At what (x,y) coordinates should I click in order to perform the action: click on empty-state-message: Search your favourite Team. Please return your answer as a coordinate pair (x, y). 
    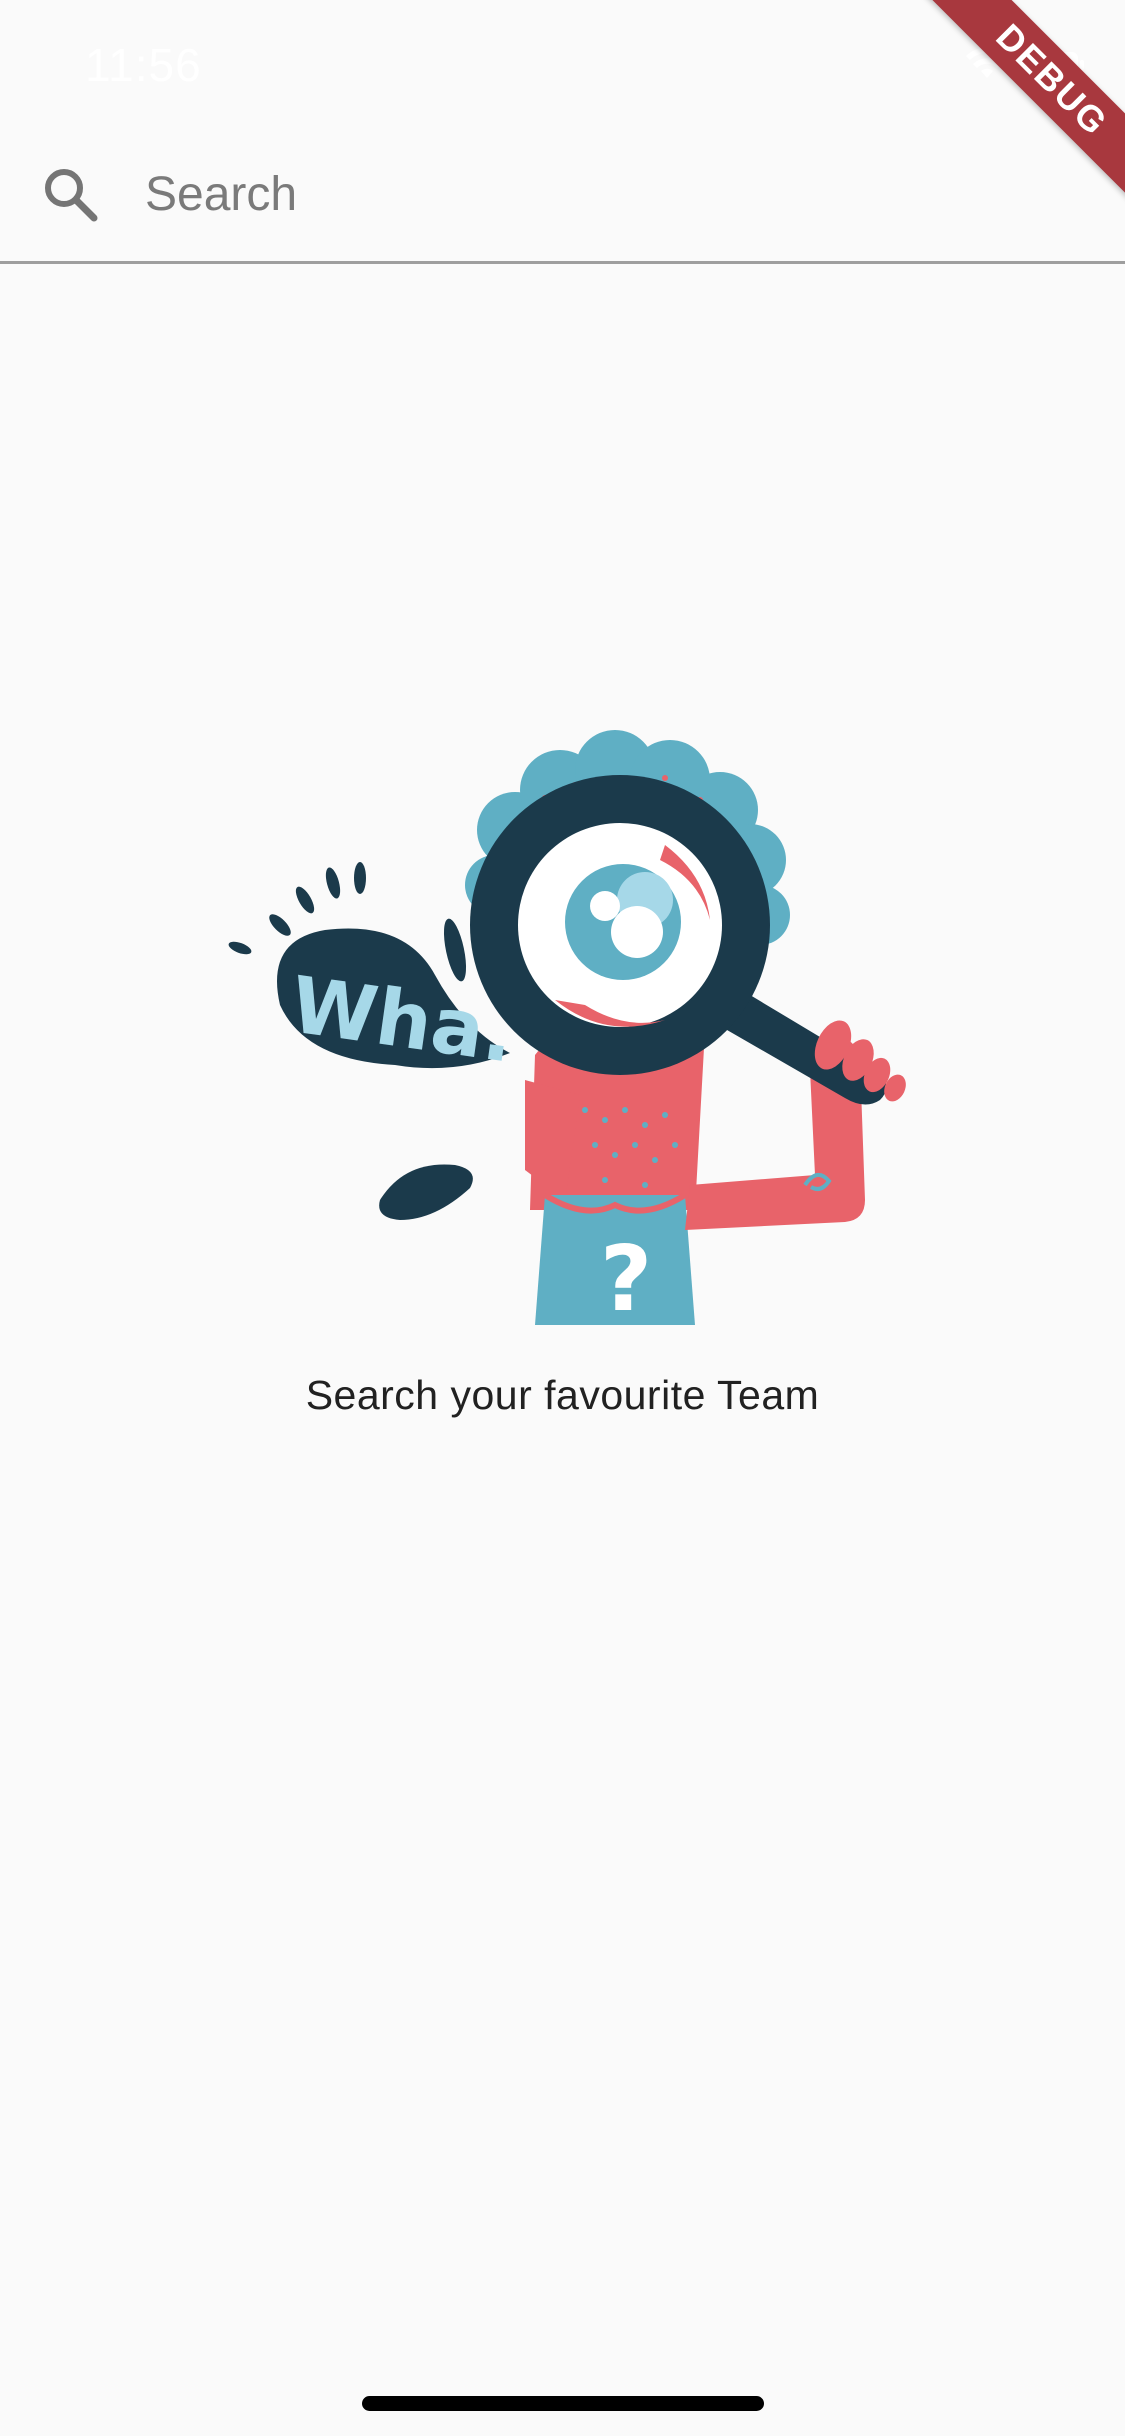
    Looking at the image, I should click on (562, 1395).